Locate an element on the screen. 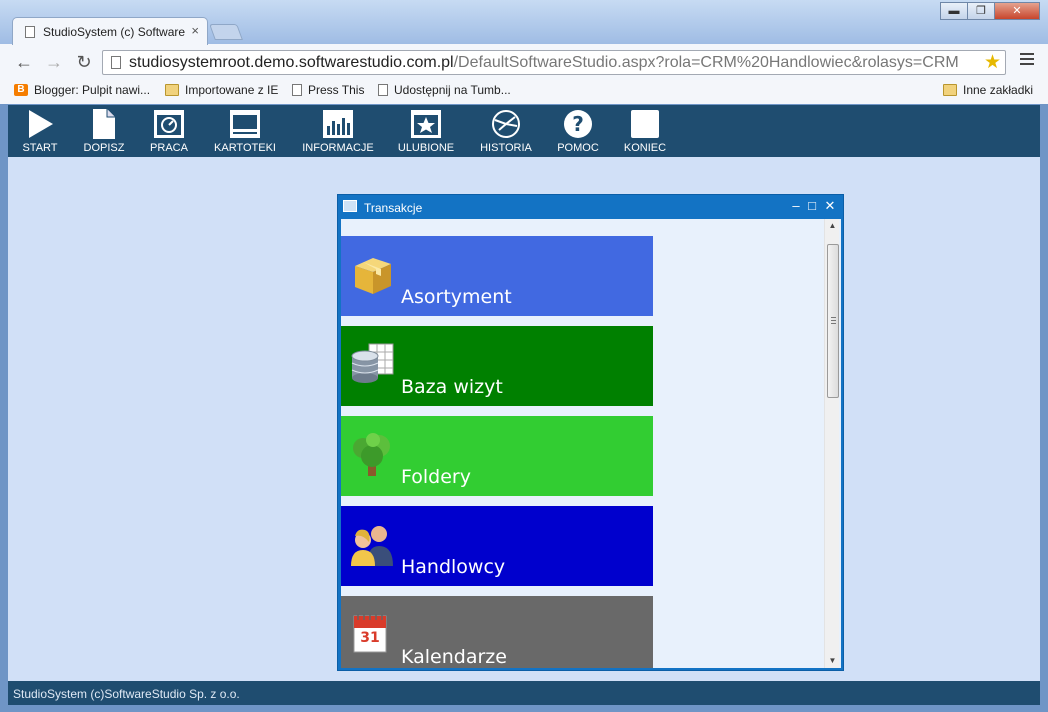  window-buttons: ▬ ❐ ✕ is located at coordinates (990, 11).